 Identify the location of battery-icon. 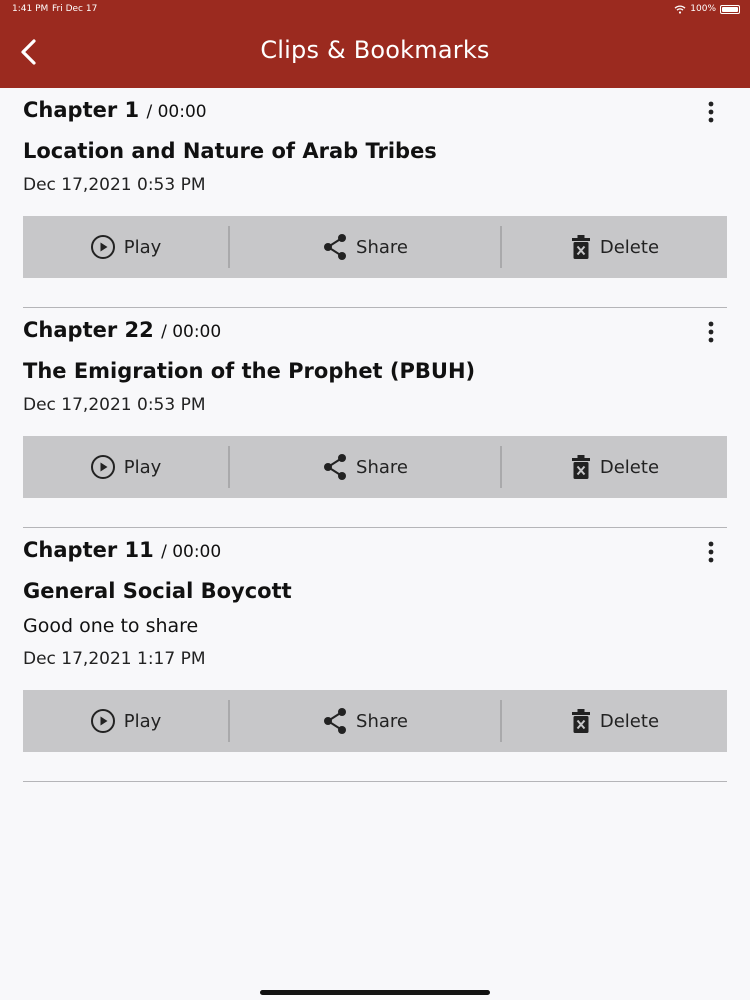
(730, 9).